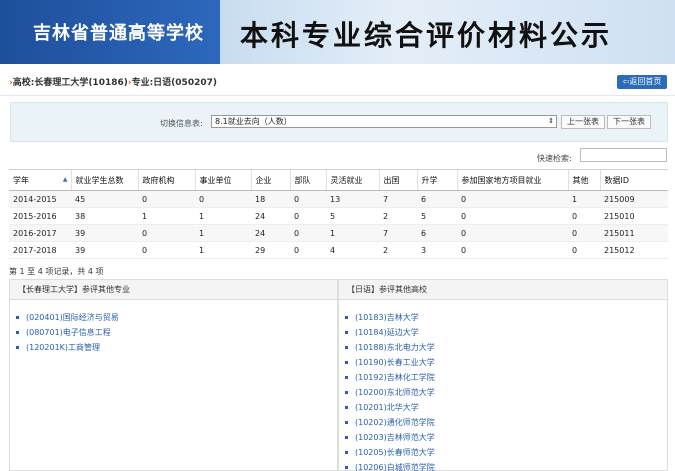 The width and height of the screenshot is (675, 471). What do you see at coordinates (40, 199) in the screenshot?
I see `table-cell: 2014-2015` at bounding box center [40, 199].